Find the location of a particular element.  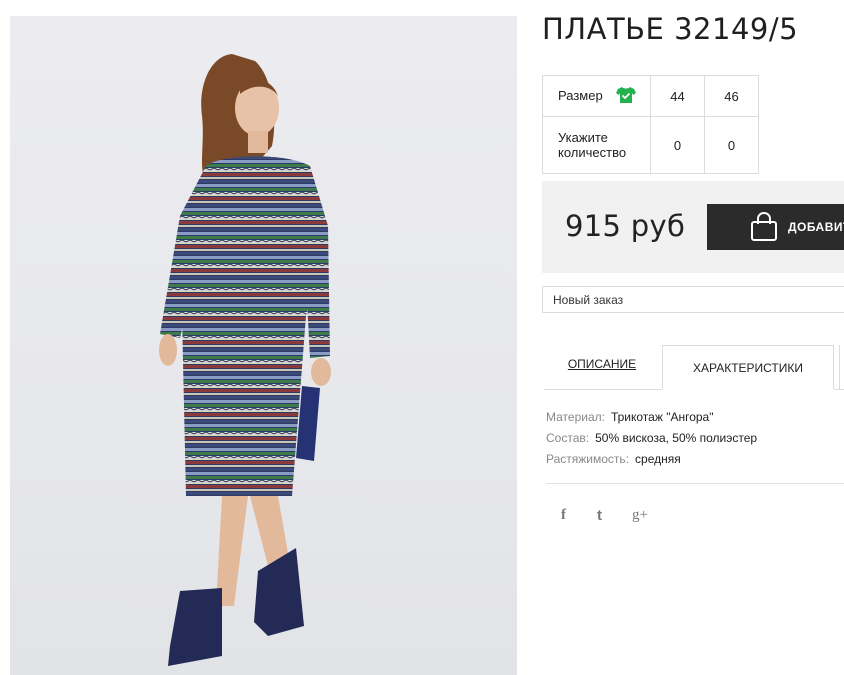

quantity-label-line2: количество is located at coordinates (592, 152).